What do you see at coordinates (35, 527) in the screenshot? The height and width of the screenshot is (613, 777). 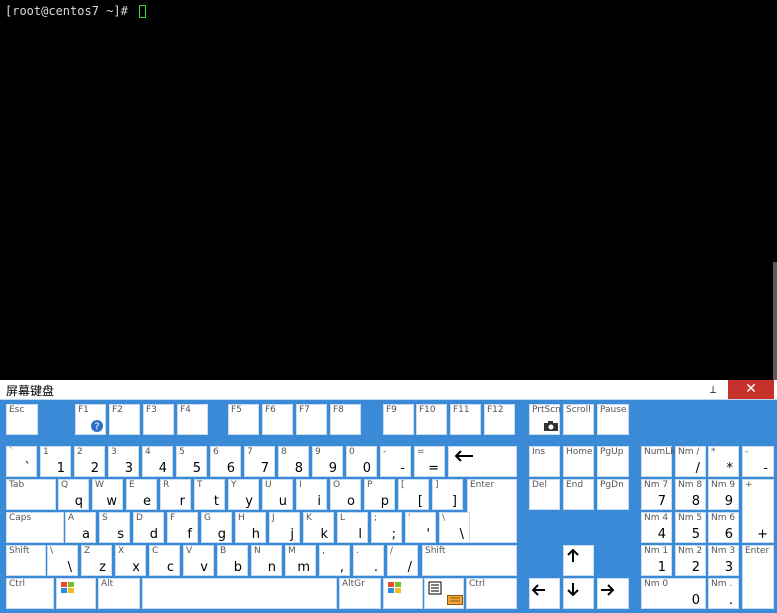 I see `key-caps: Caps` at bounding box center [35, 527].